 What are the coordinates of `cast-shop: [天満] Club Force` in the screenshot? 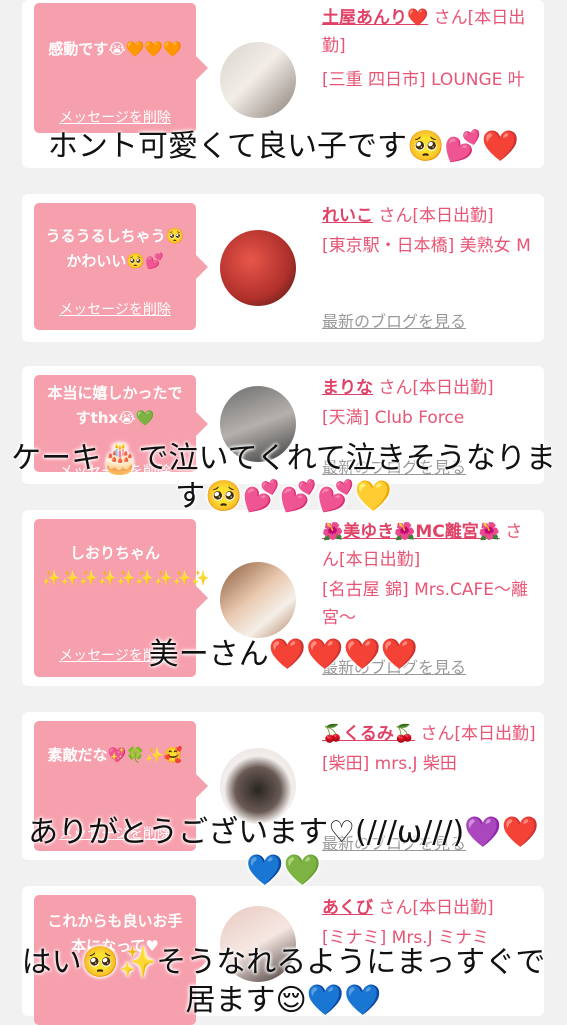 It's located at (393, 418).